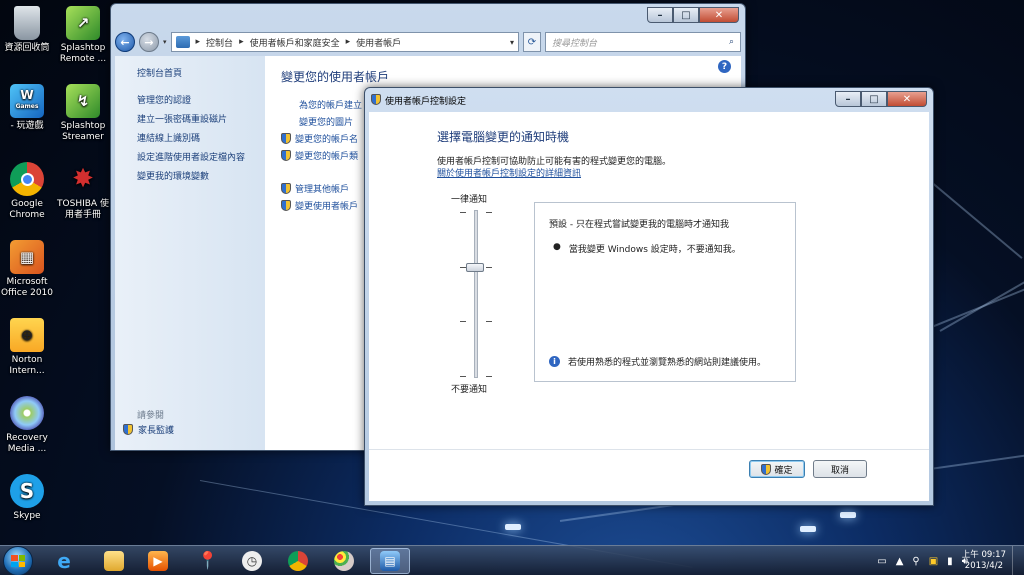 The width and height of the screenshot is (1024, 575). I want to click on level-recommendation: i 若使用熟悉的程式並瀏覽熟悉的網站則建議使用。, so click(657, 361).